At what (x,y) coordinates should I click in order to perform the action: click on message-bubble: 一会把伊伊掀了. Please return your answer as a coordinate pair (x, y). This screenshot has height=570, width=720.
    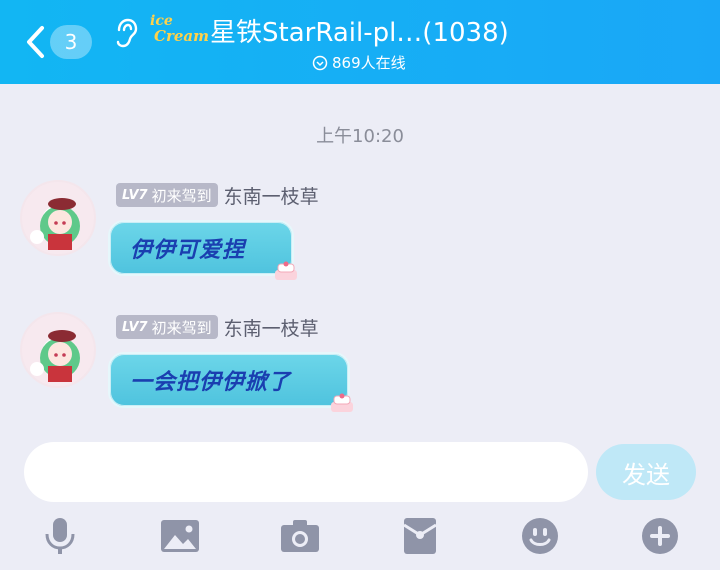
    Looking at the image, I should click on (229, 380).